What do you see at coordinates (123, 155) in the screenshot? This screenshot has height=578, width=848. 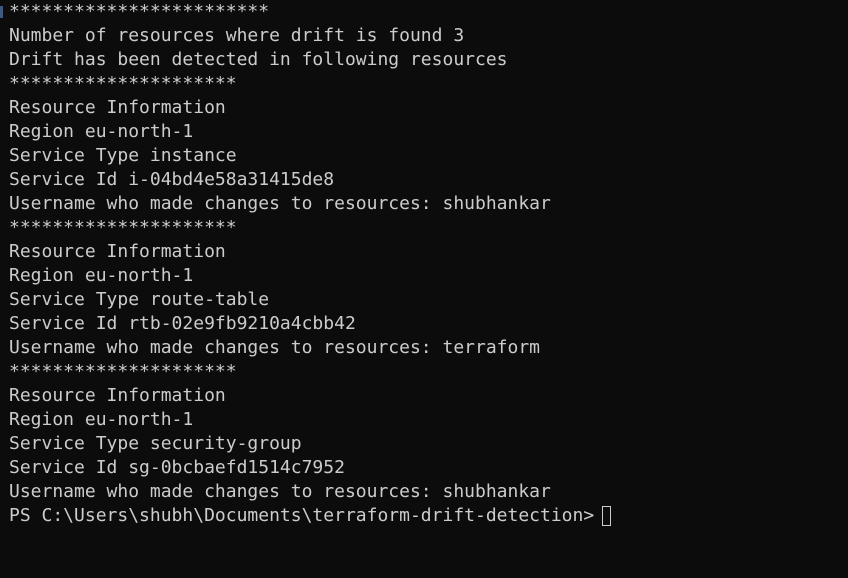 I see `output-line: Service Type instance` at bounding box center [123, 155].